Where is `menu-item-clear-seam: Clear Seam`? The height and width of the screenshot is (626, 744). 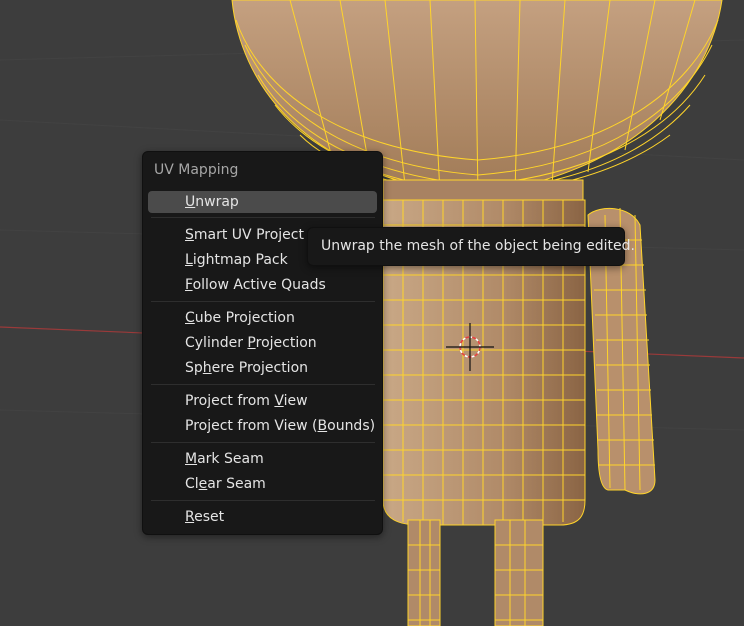 menu-item-clear-seam: Clear Seam is located at coordinates (262, 484).